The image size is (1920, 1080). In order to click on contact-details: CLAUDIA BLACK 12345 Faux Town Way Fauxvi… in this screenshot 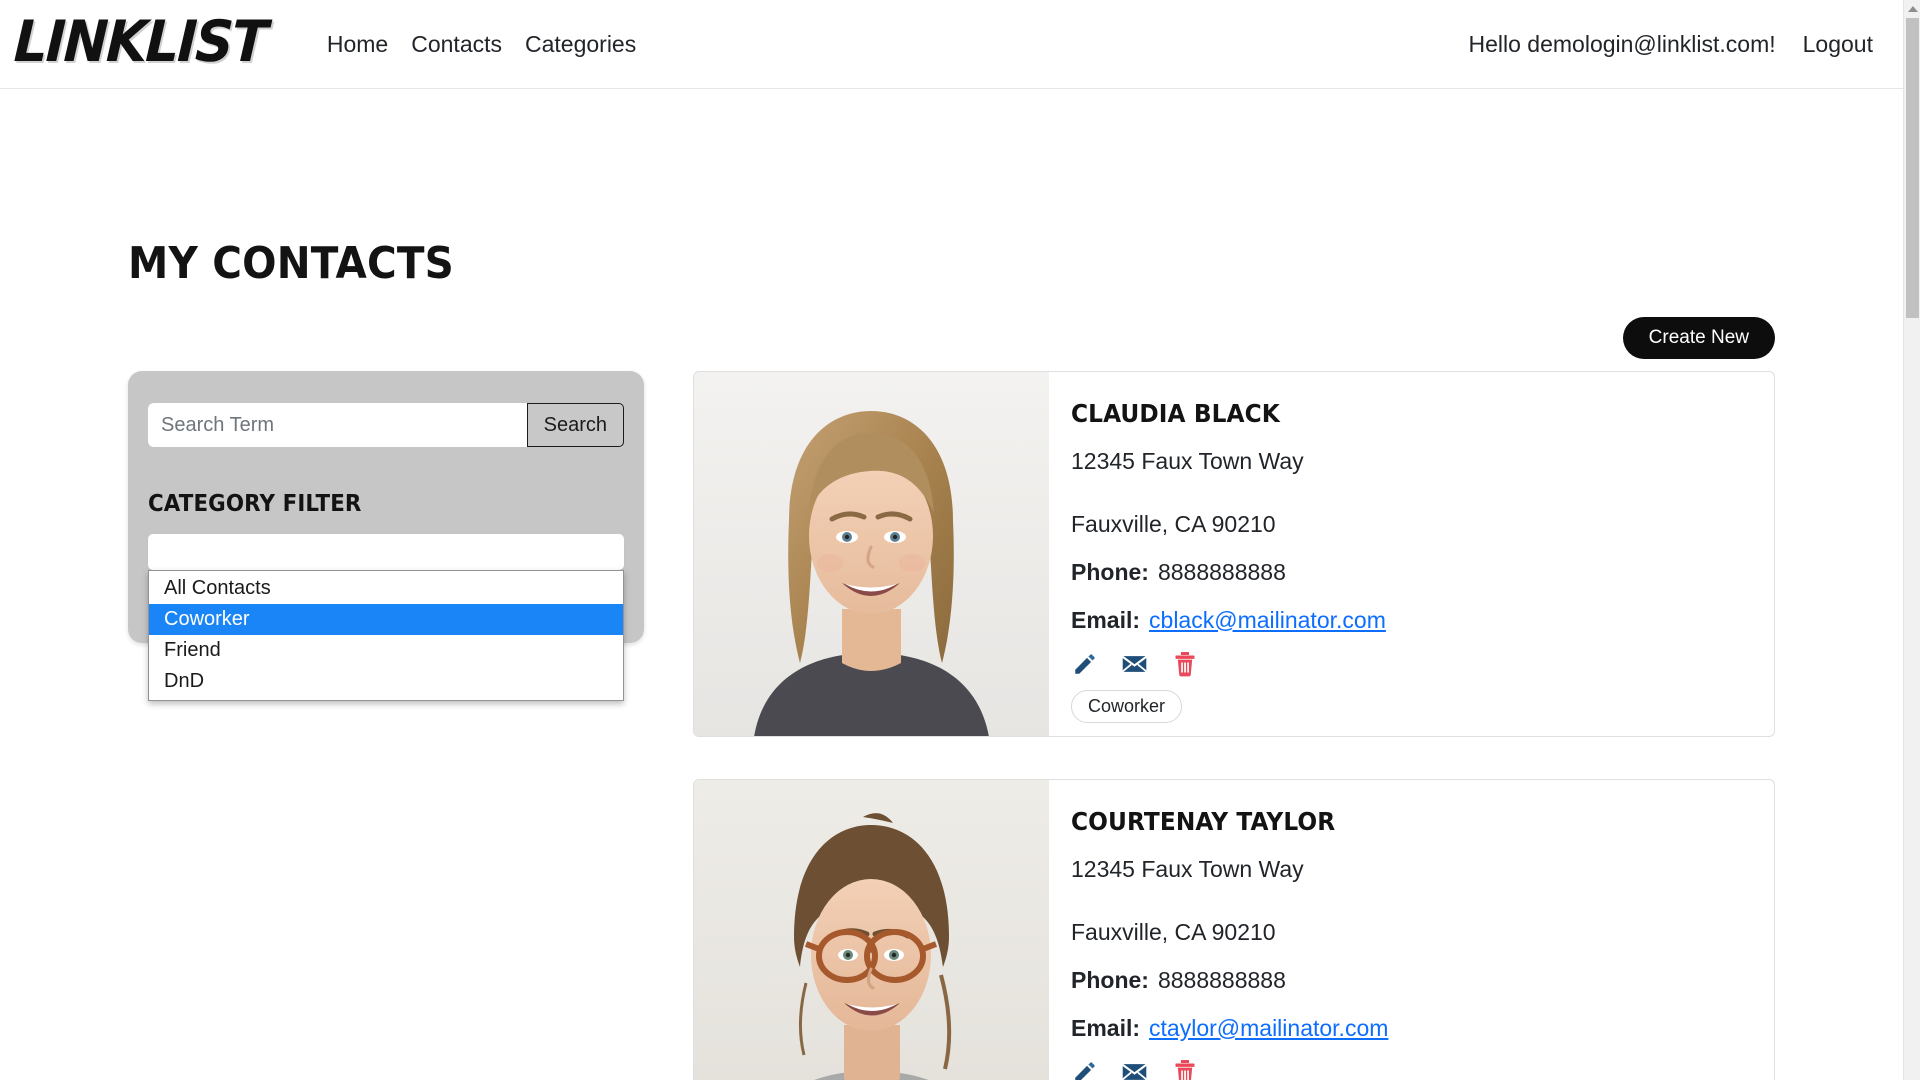, I will do `click(1411, 554)`.